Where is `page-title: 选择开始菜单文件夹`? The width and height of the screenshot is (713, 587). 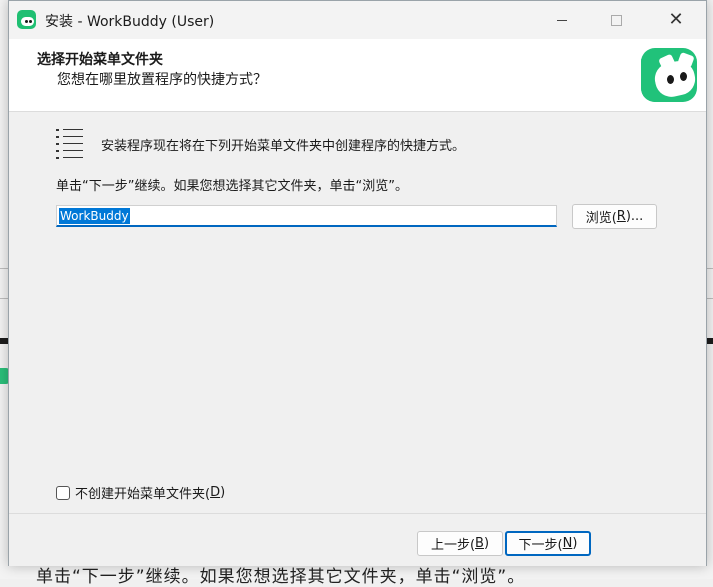 page-title: 选择开始菜单文件夹 is located at coordinates (100, 60).